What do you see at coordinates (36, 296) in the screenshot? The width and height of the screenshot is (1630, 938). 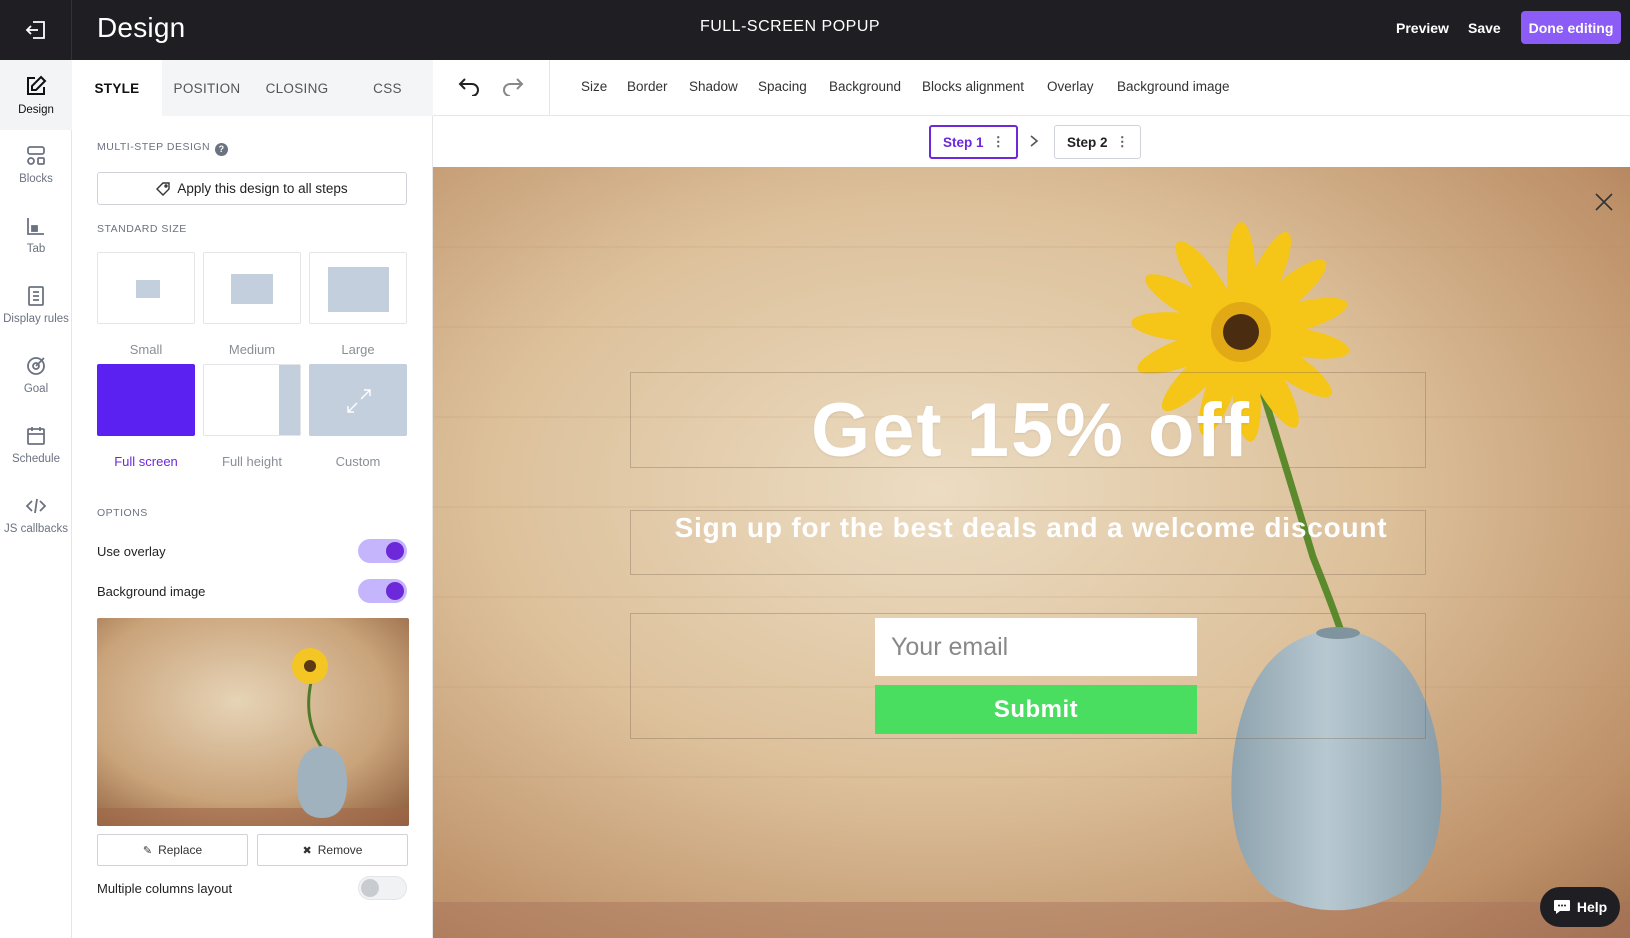 I see `document-icon` at bounding box center [36, 296].